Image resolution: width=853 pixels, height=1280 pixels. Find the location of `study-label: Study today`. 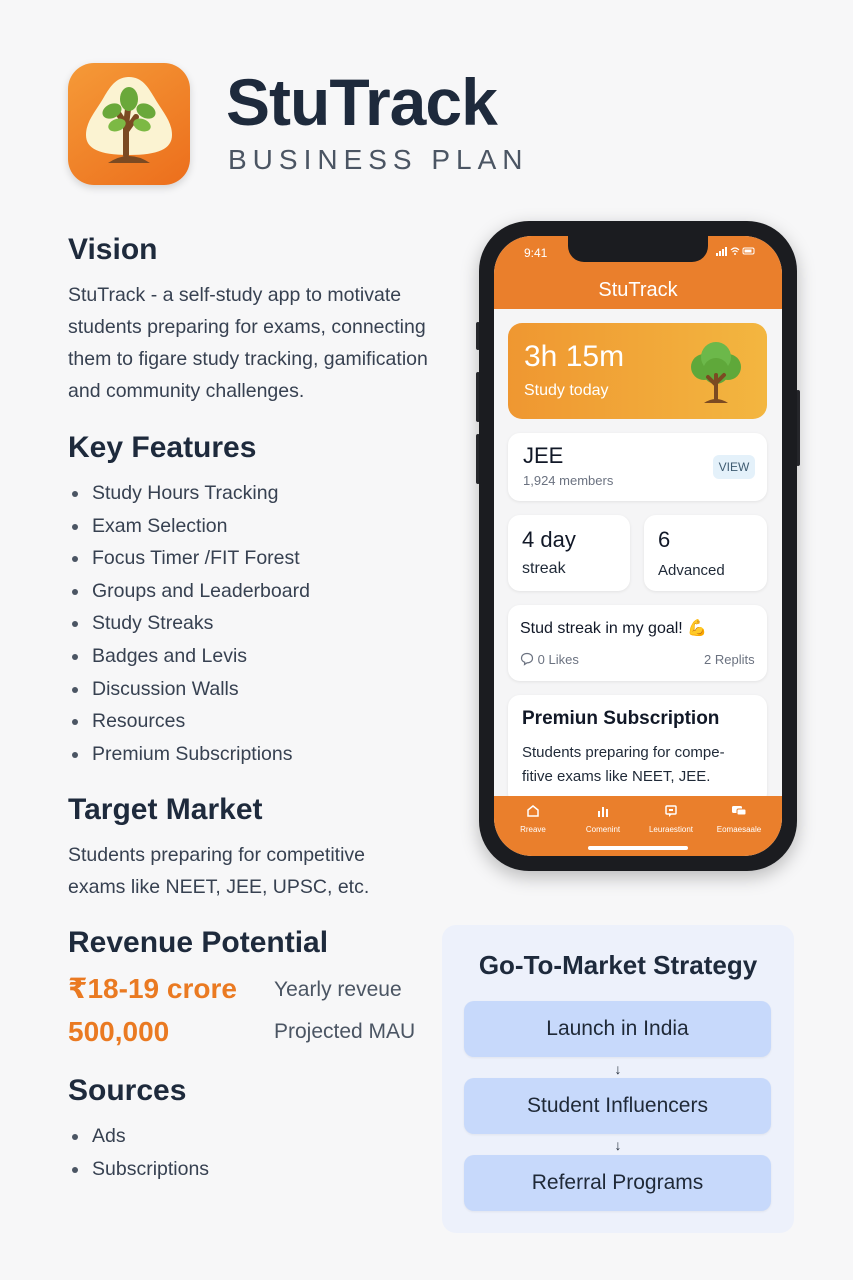

study-label: Study today is located at coordinates (566, 390).